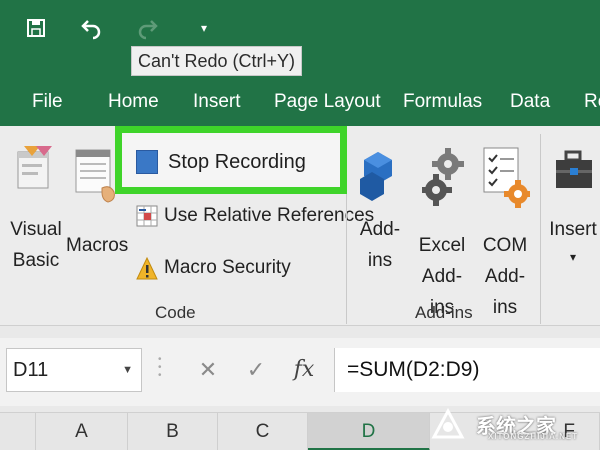 The width and height of the screenshot is (600, 450). What do you see at coordinates (533, 436) in the screenshot?
I see `watermark-subtext: XITONGZHIJIA.NET` at bounding box center [533, 436].